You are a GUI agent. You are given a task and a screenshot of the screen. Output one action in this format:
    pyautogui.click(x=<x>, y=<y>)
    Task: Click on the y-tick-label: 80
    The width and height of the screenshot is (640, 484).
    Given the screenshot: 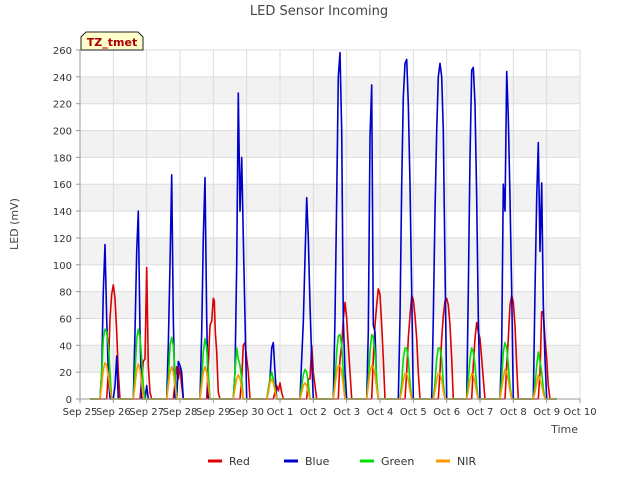 What is the action you would take?
    pyautogui.click(x=65, y=293)
    